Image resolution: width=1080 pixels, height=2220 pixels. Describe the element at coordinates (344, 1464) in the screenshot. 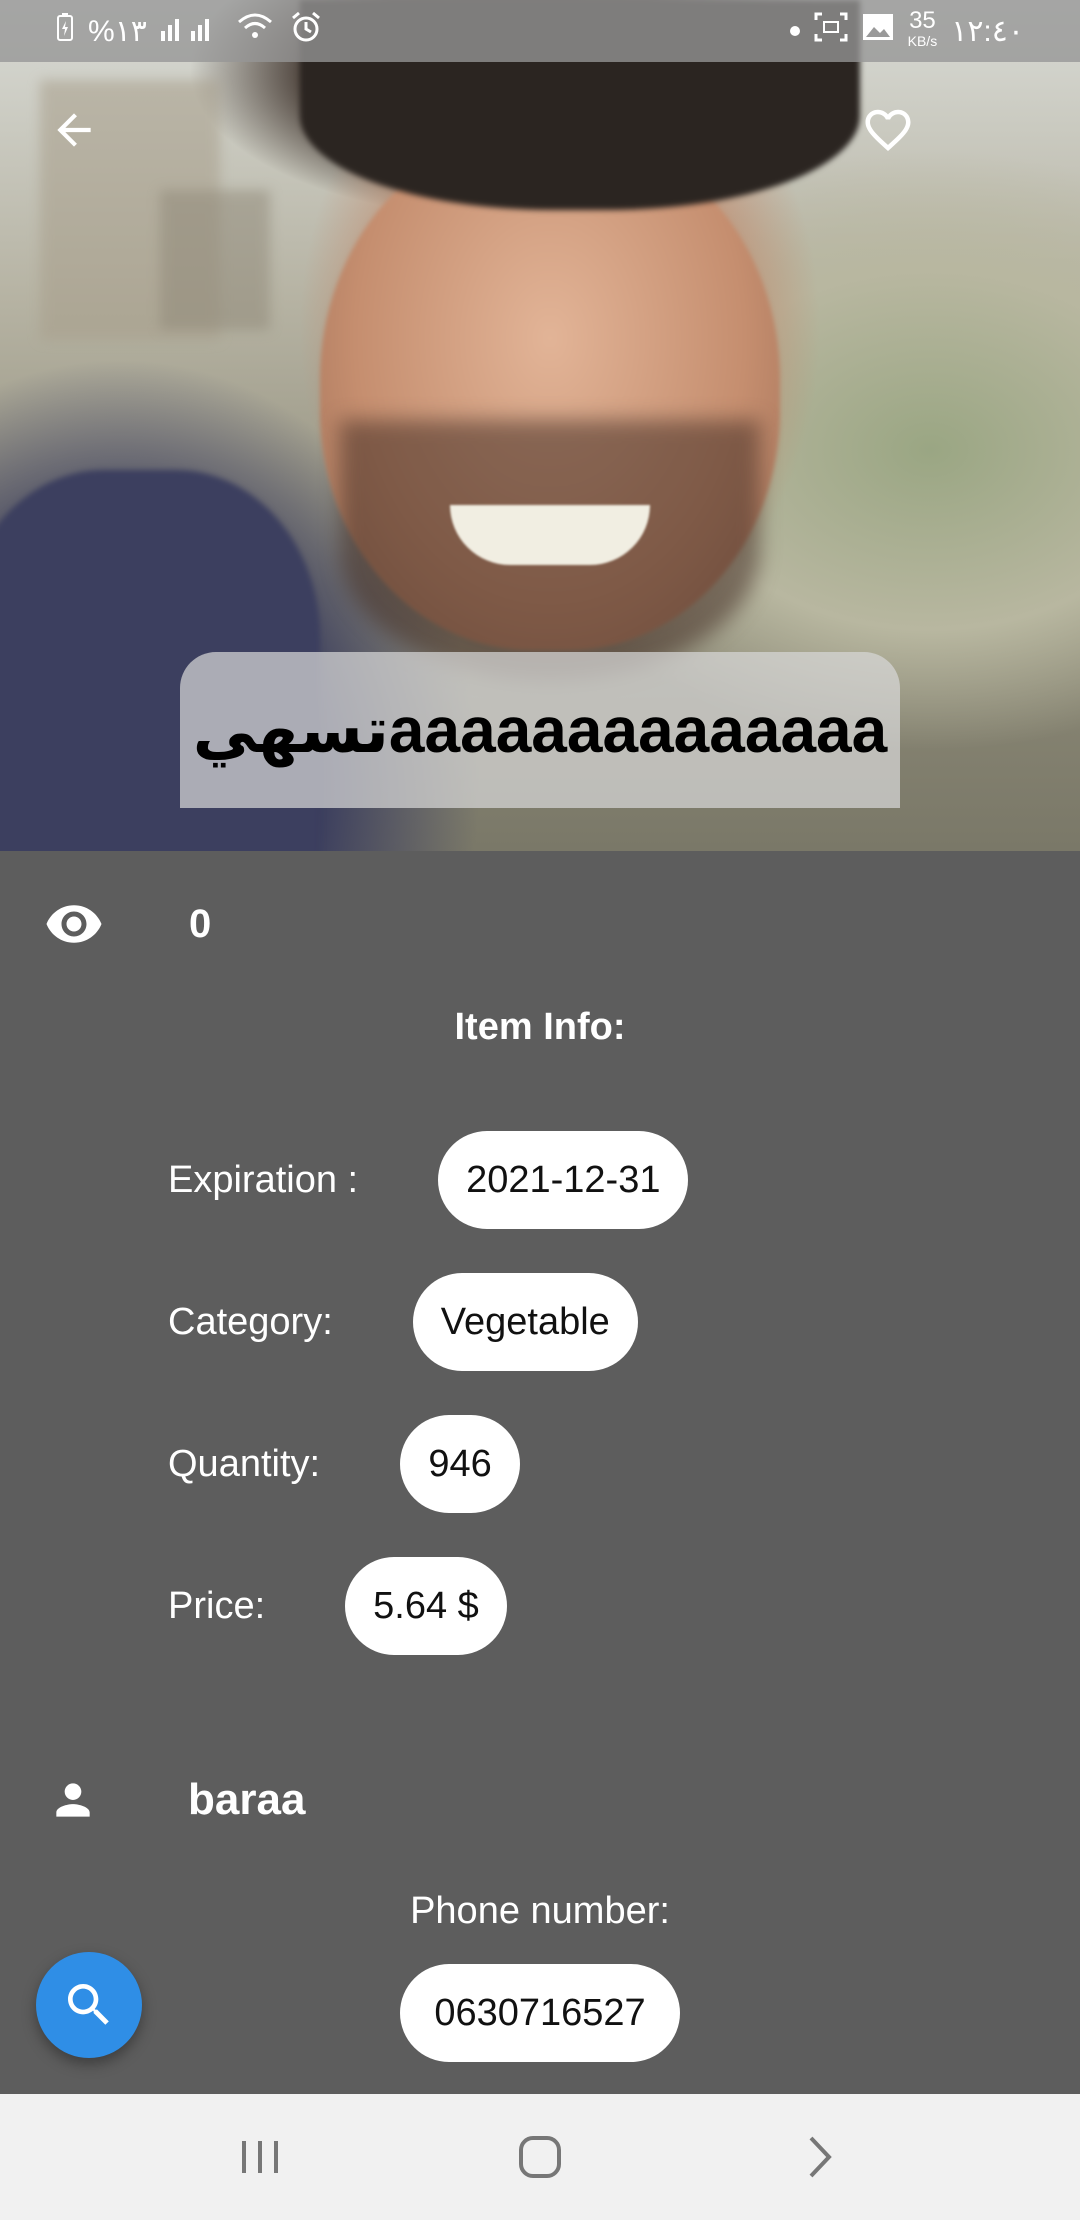

I see `quantity-row: Quantity: 946` at that location.